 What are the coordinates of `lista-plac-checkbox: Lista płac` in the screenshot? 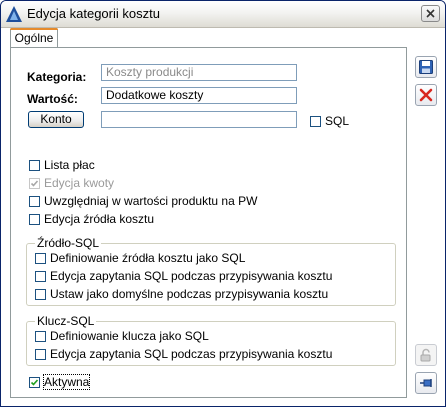 It's located at (62, 165).